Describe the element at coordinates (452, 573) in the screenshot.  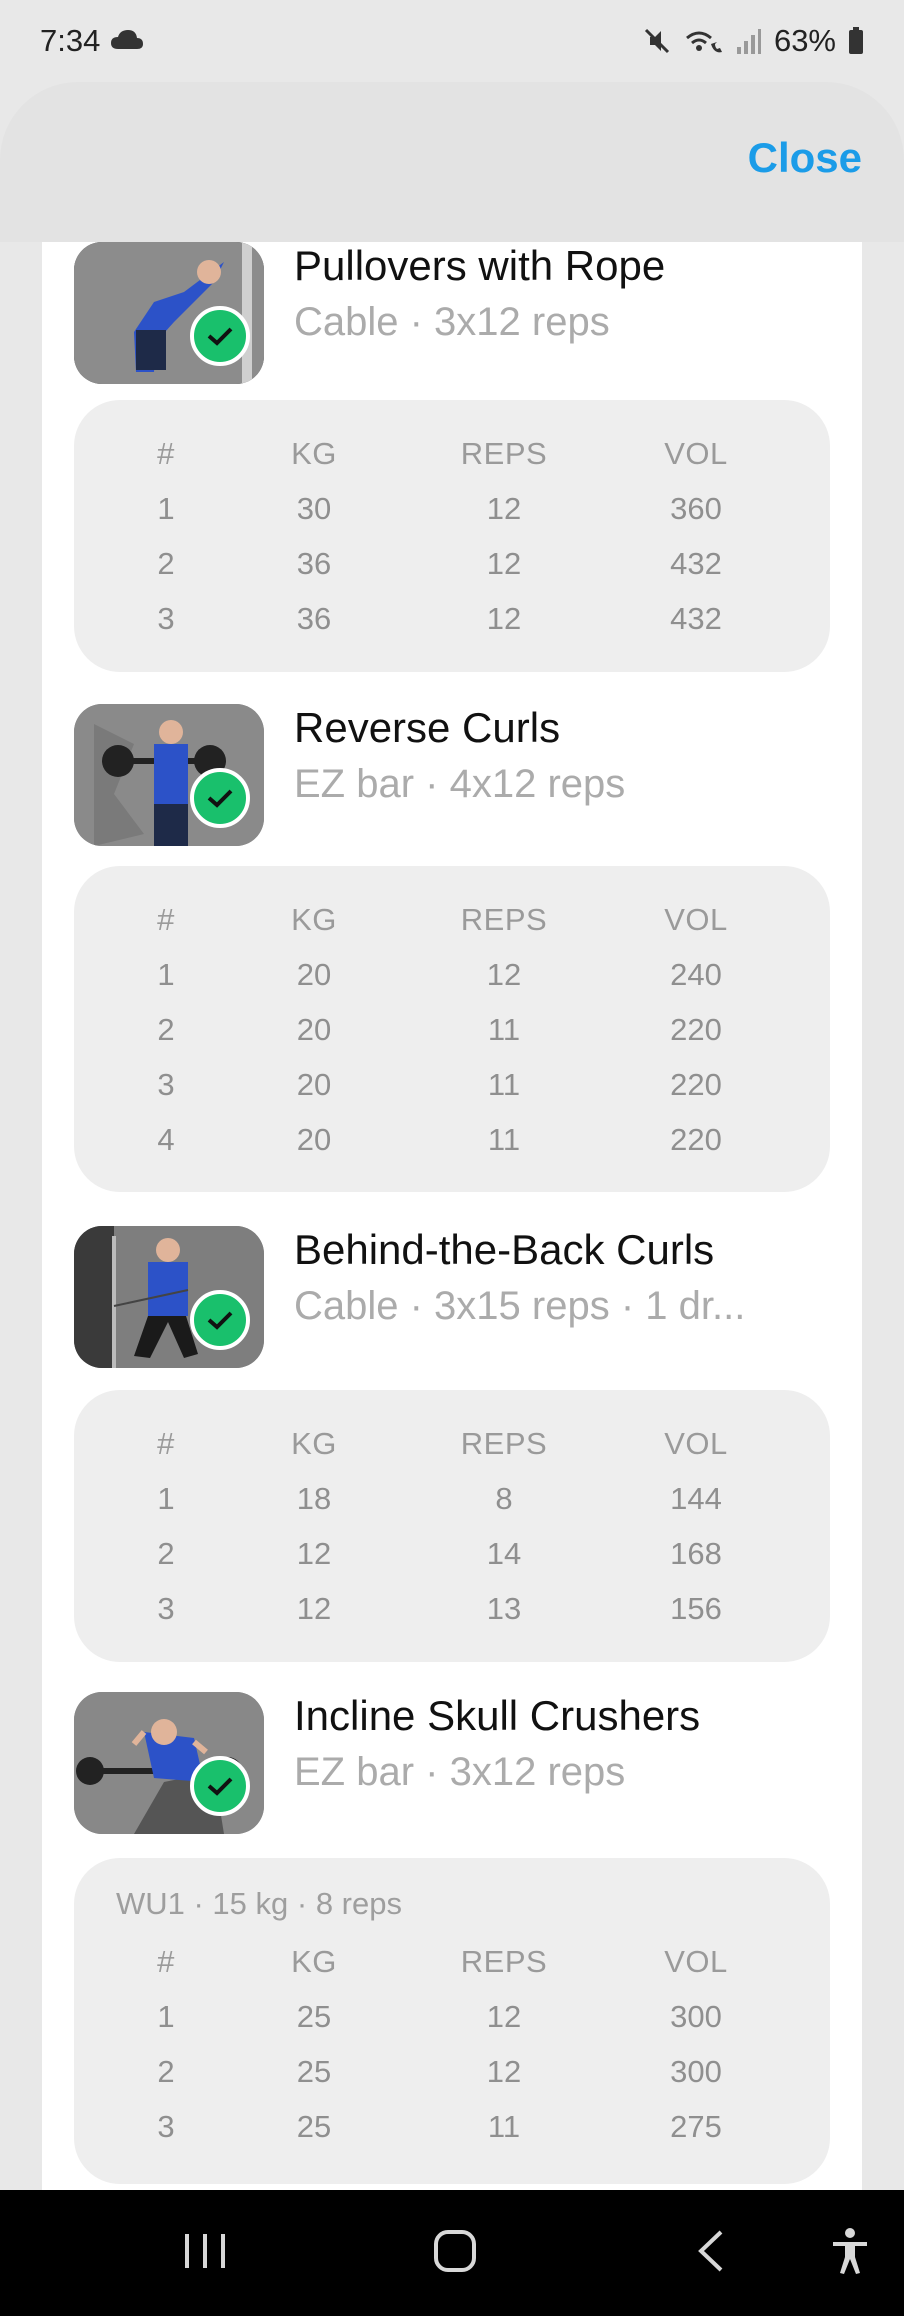
I see `table-row: 2 36 12 432` at that location.